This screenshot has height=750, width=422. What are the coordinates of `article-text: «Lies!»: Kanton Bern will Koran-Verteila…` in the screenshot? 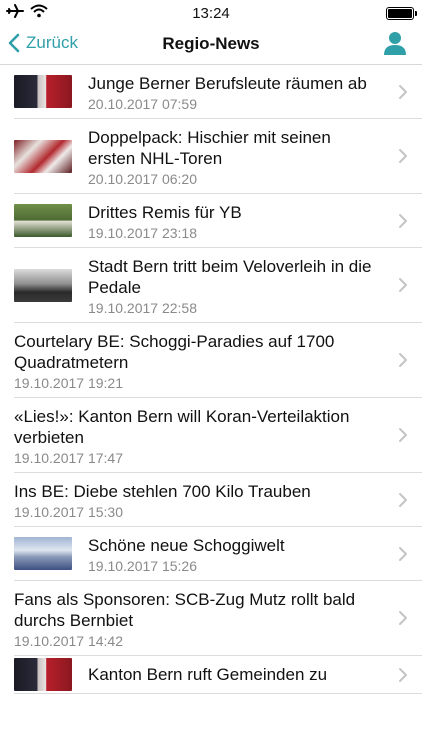 It's located at (198, 435).